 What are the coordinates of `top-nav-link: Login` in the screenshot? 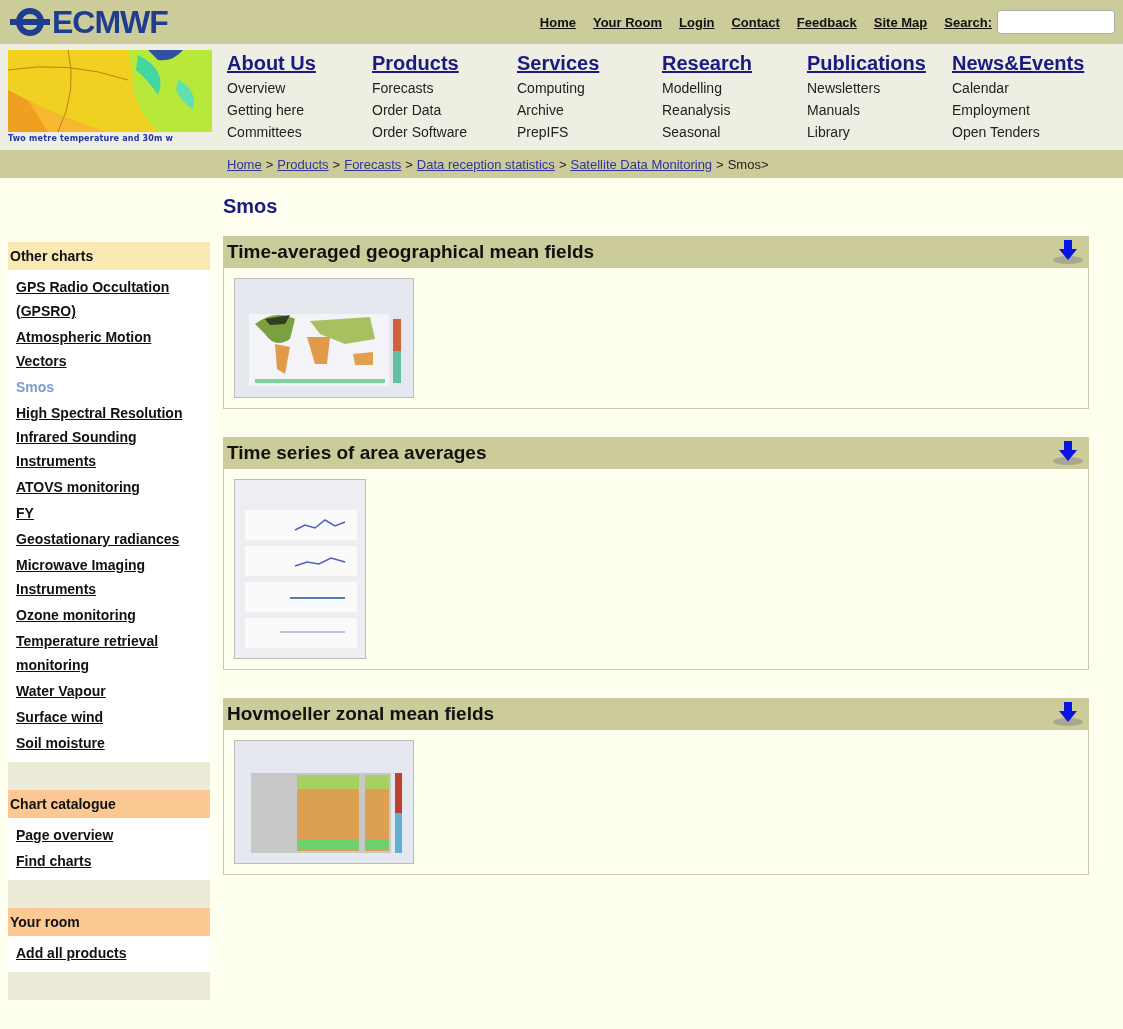 It's located at (697, 22).